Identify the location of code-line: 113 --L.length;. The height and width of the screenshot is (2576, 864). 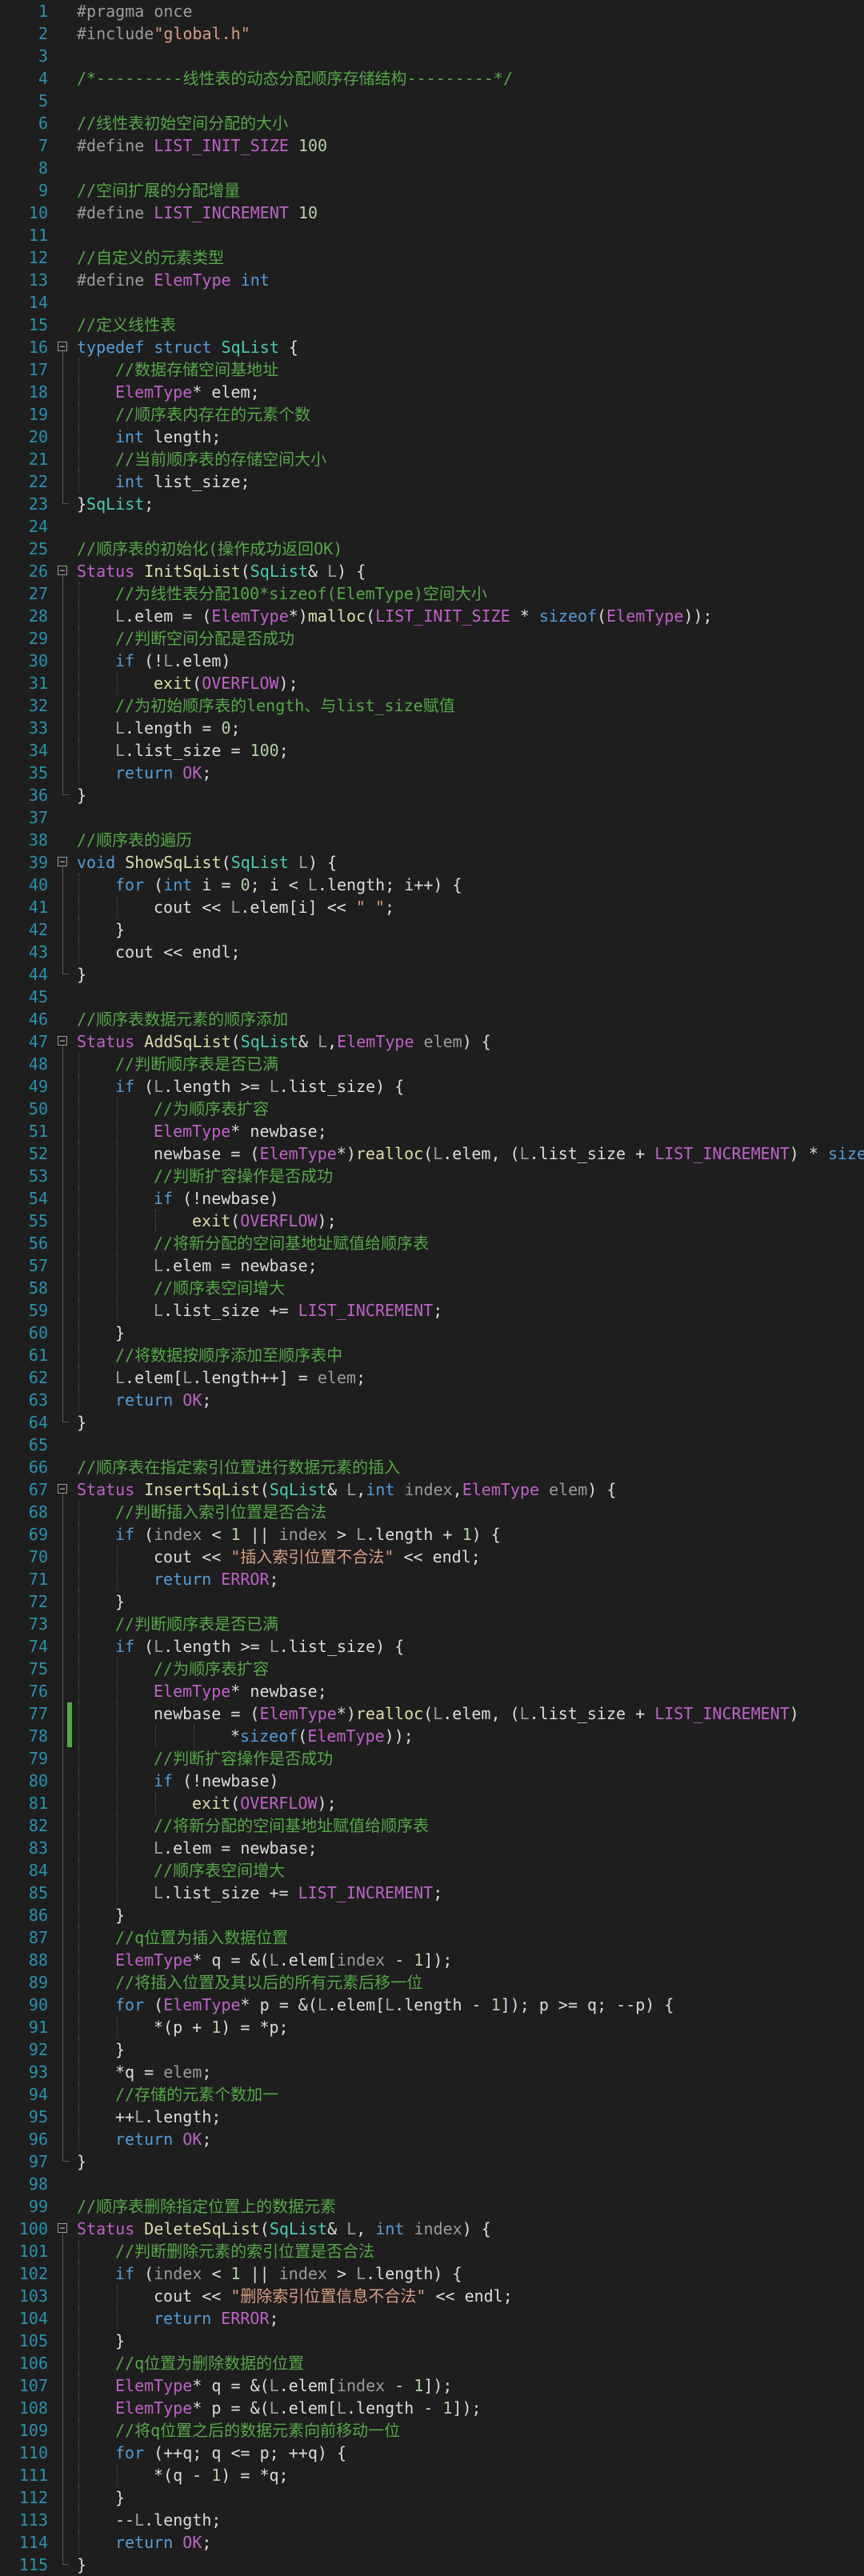
(432, 2520).